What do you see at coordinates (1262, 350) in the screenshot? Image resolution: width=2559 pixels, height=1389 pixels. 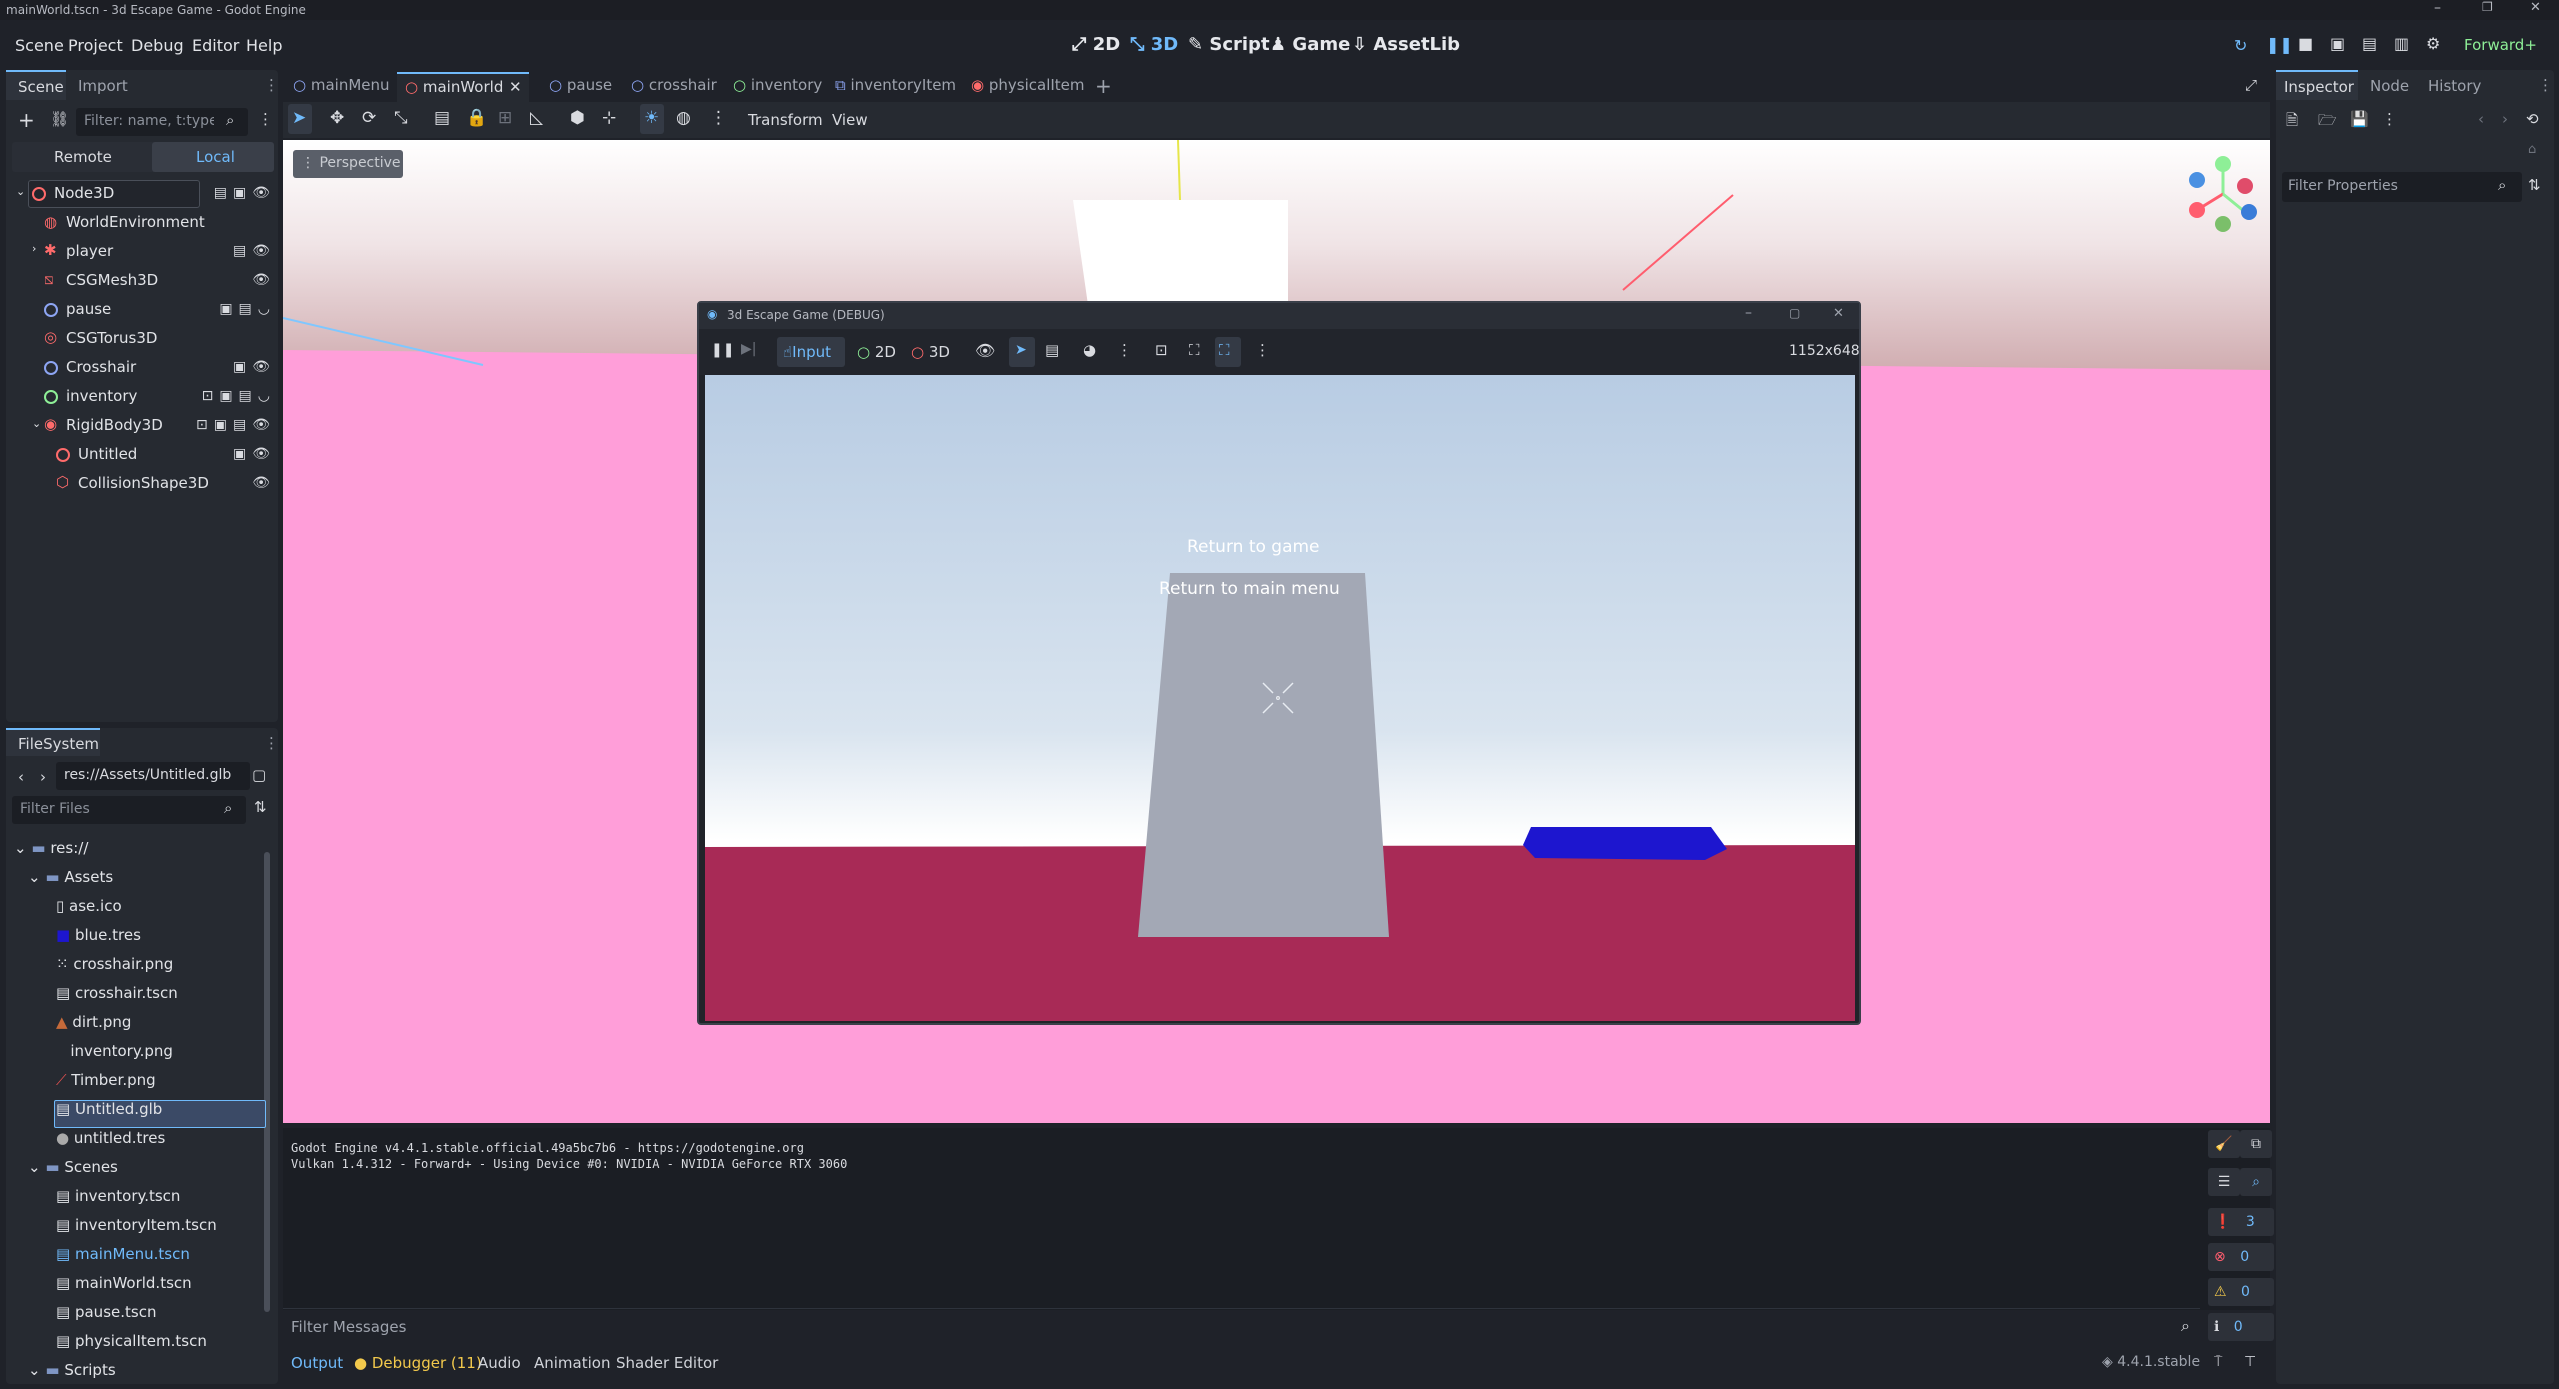 I see `embed-options-icon: ⋮` at bounding box center [1262, 350].